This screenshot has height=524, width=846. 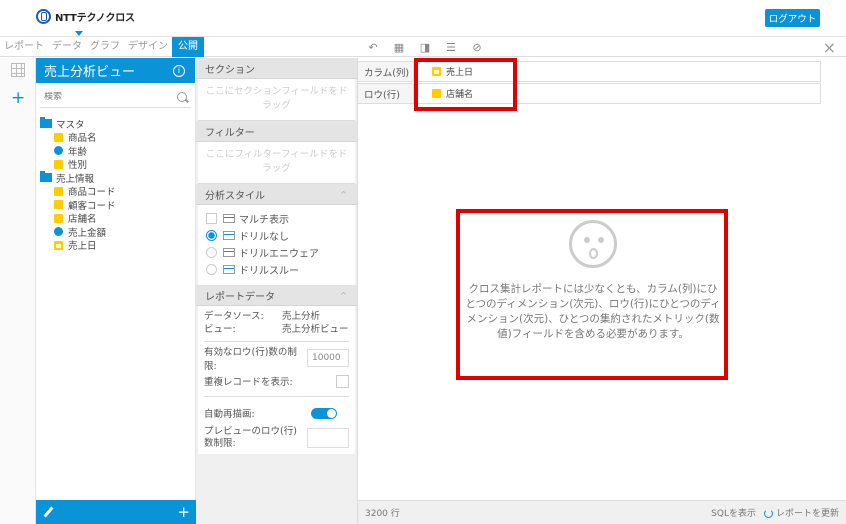 What do you see at coordinates (92, 206) in the screenshot?
I see `field-label: 顧客コード` at bounding box center [92, 206].